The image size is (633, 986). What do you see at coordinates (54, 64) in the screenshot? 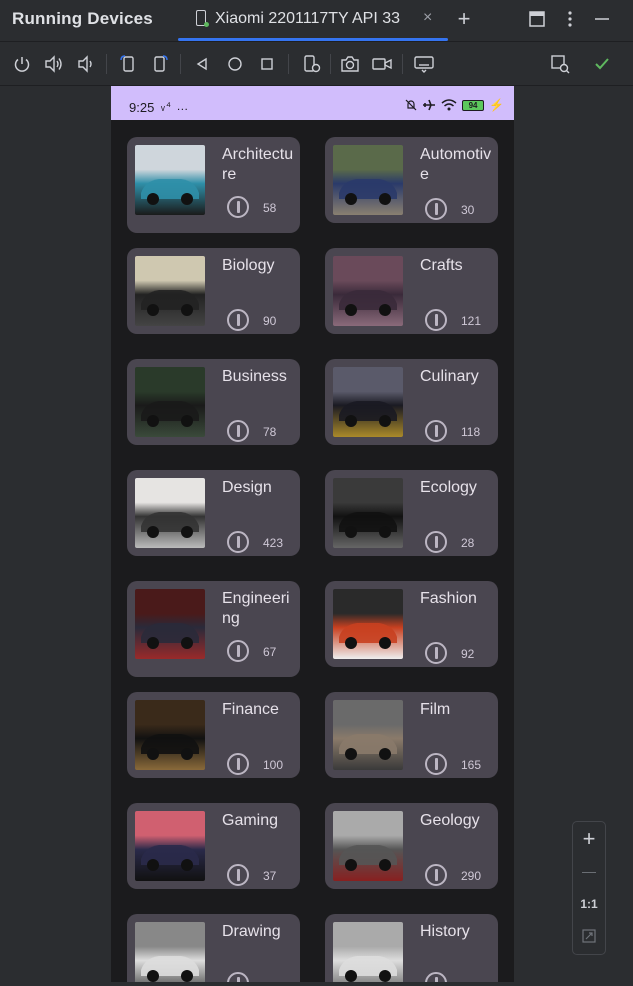
I see `volume-up-icon` at bounding box center [54, 64].